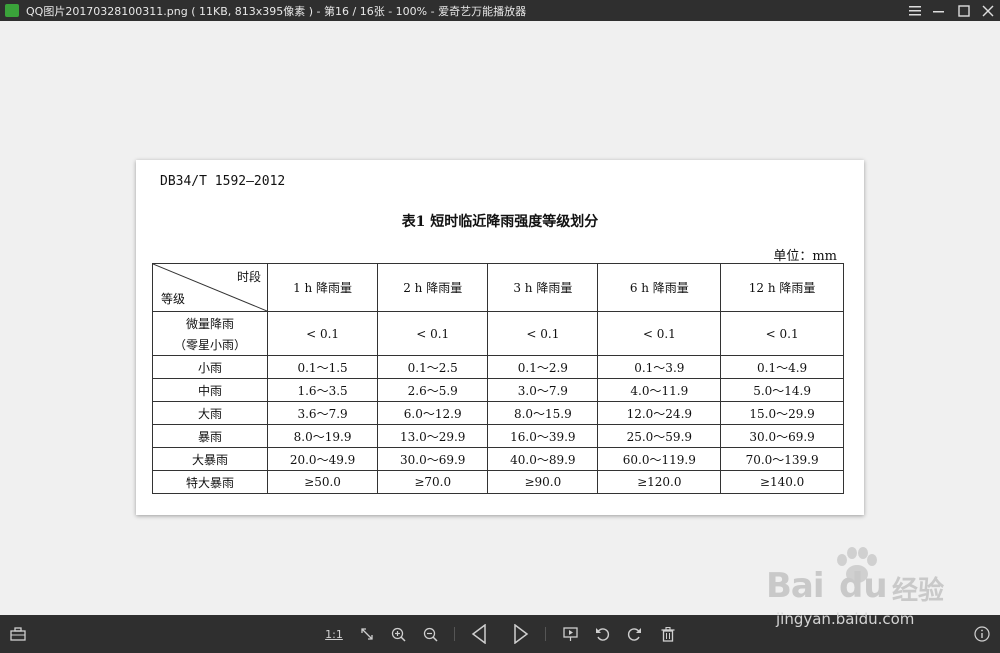  What do you see at coordinates (210, 436) in the screenshot?
I see `grade-cell: 暴雨` at bounding box center [210, 436].